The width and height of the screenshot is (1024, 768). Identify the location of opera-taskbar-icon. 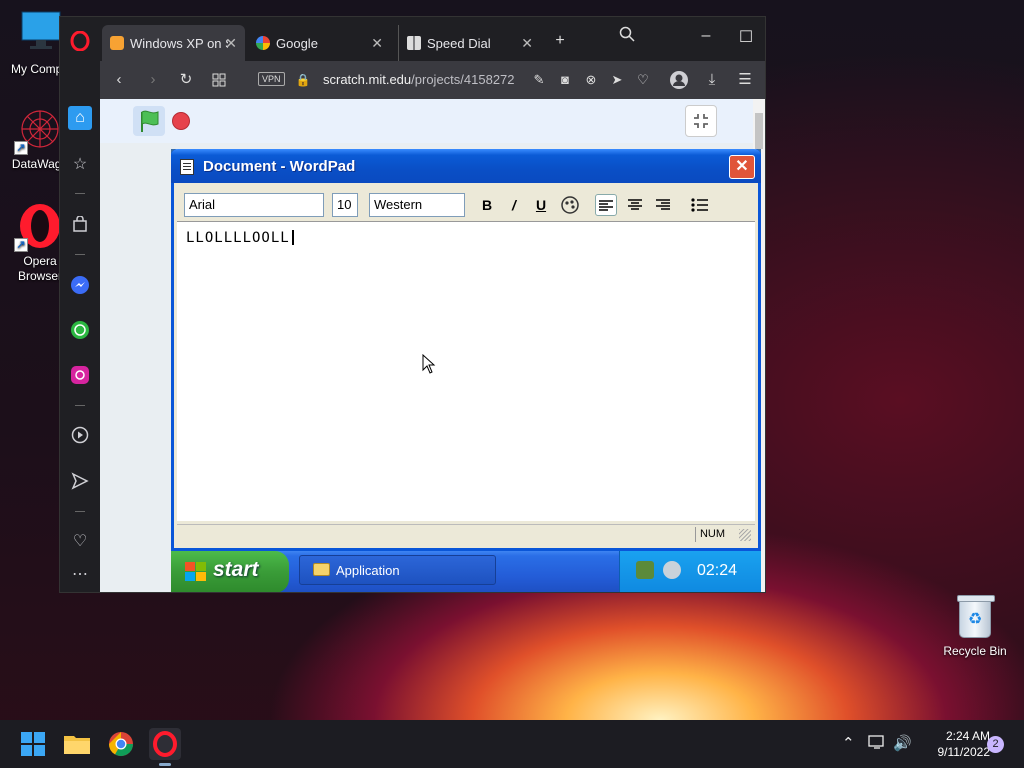
(165, 747).